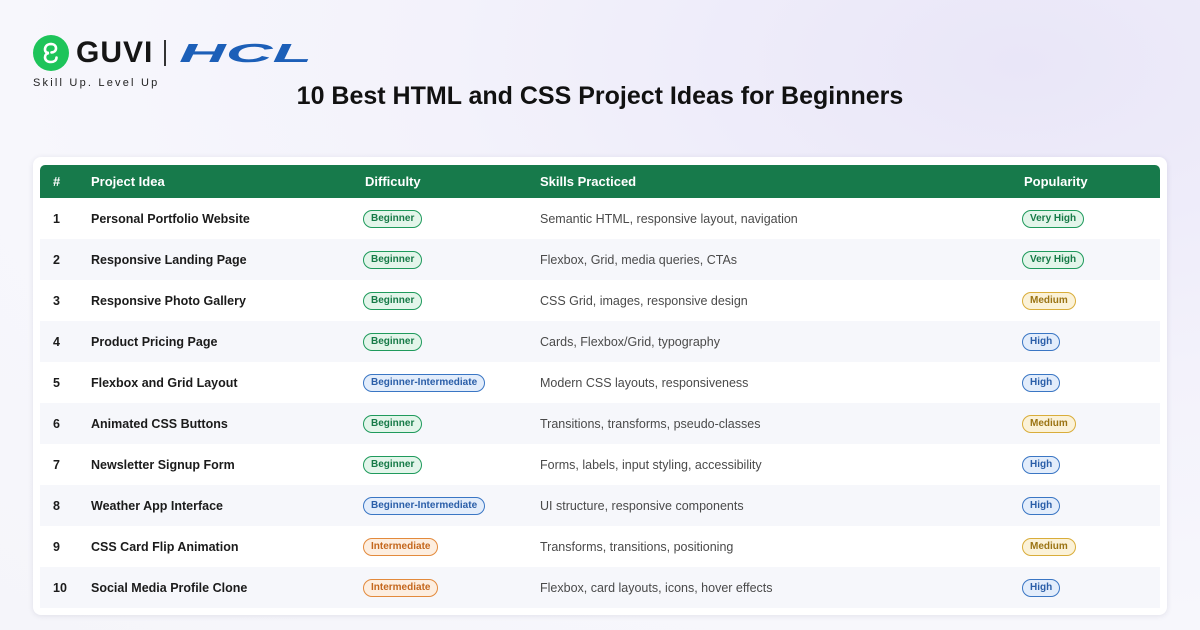 This screenshot has height=630, width=1200. I want to click on project-idea: Weather App Interface, so click(228, 505).